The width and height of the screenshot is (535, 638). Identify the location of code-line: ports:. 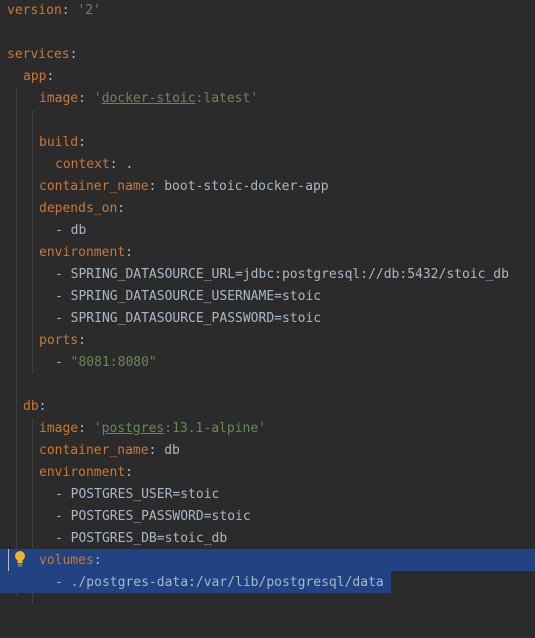
(267, 341).